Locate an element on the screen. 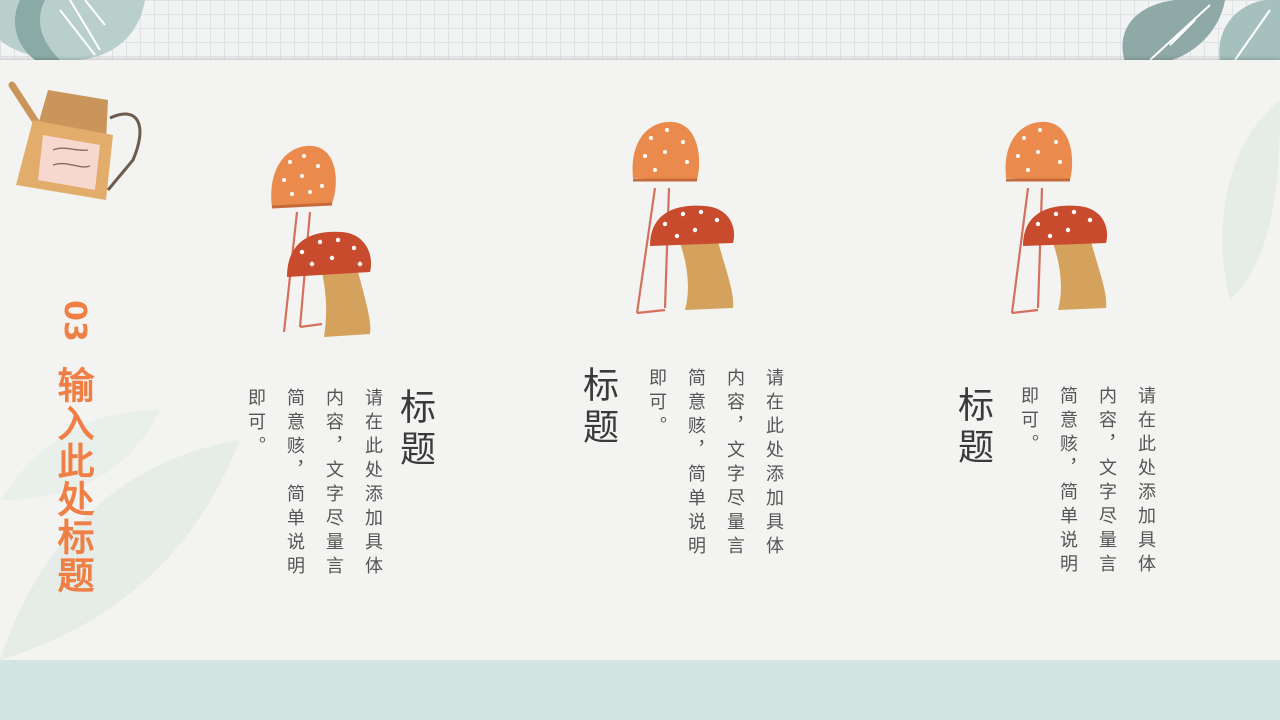  section-number: 03 is located at coordinates (74, 321).